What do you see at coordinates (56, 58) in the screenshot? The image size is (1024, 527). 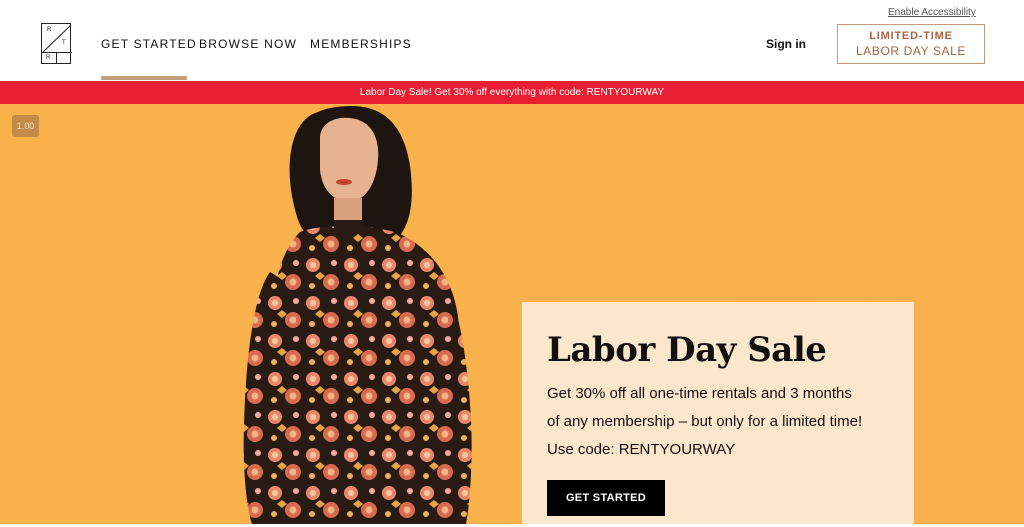 I see `logo-divider-vertical` at bounding box center [56, 58].